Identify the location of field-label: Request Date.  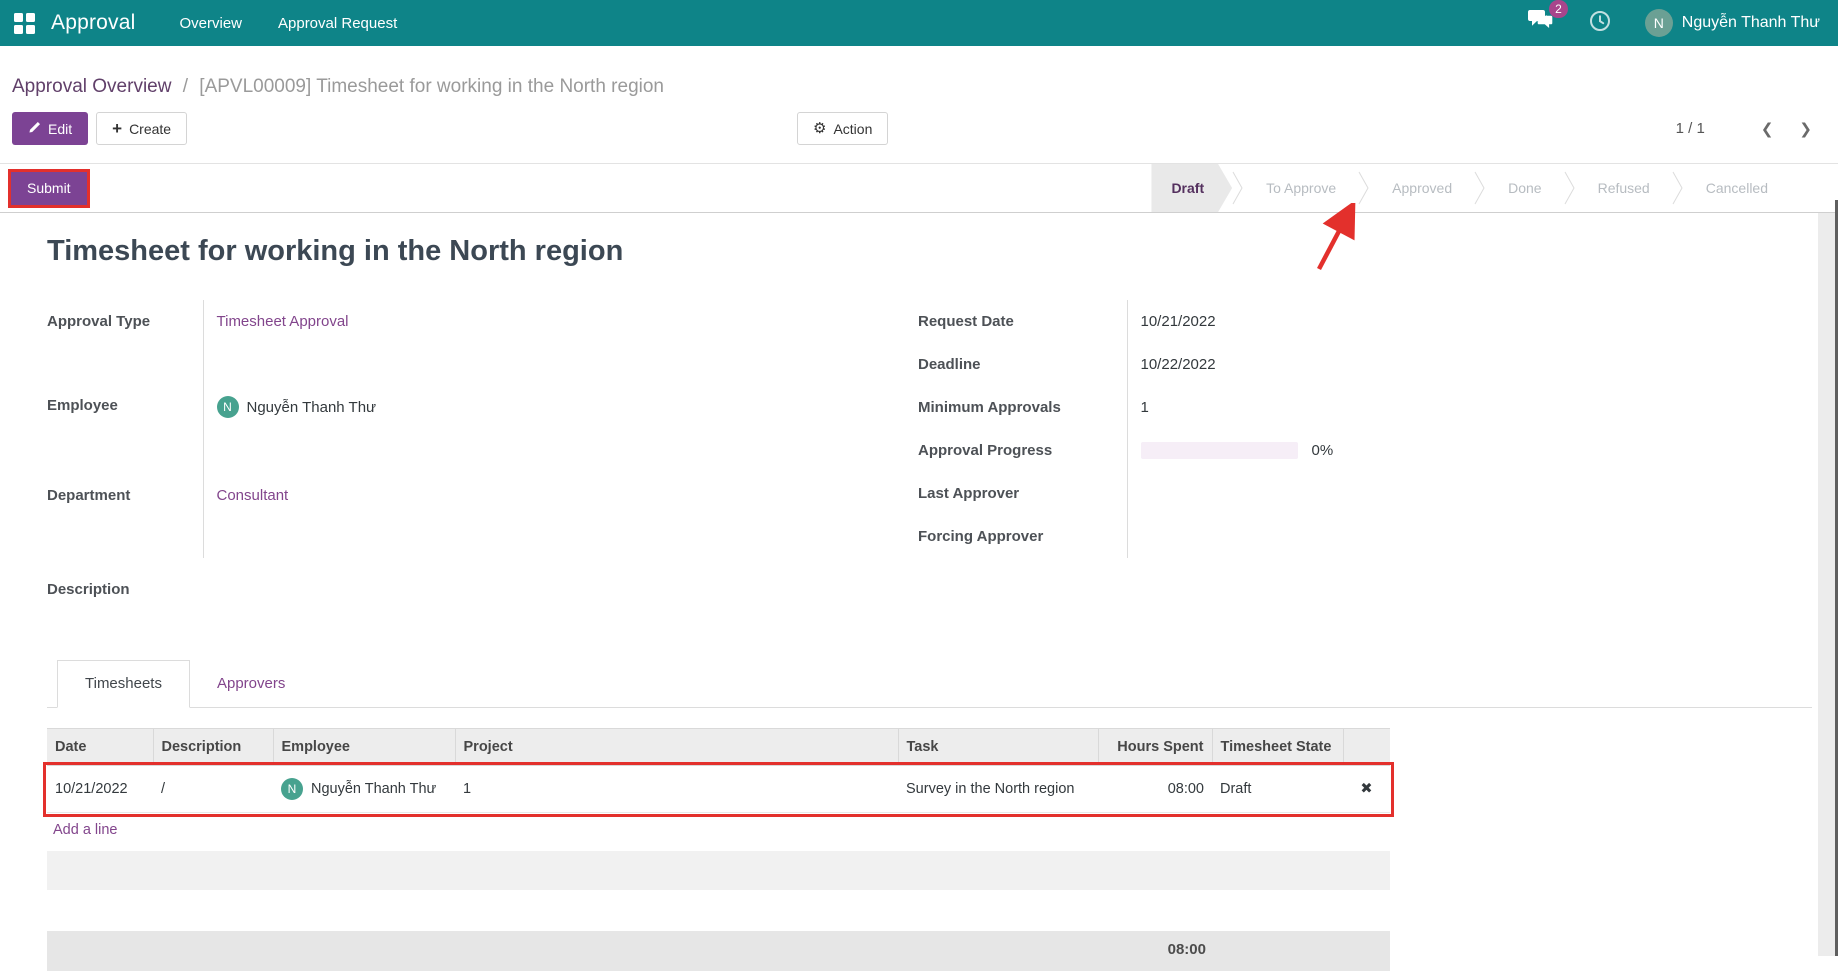
(966, 321).